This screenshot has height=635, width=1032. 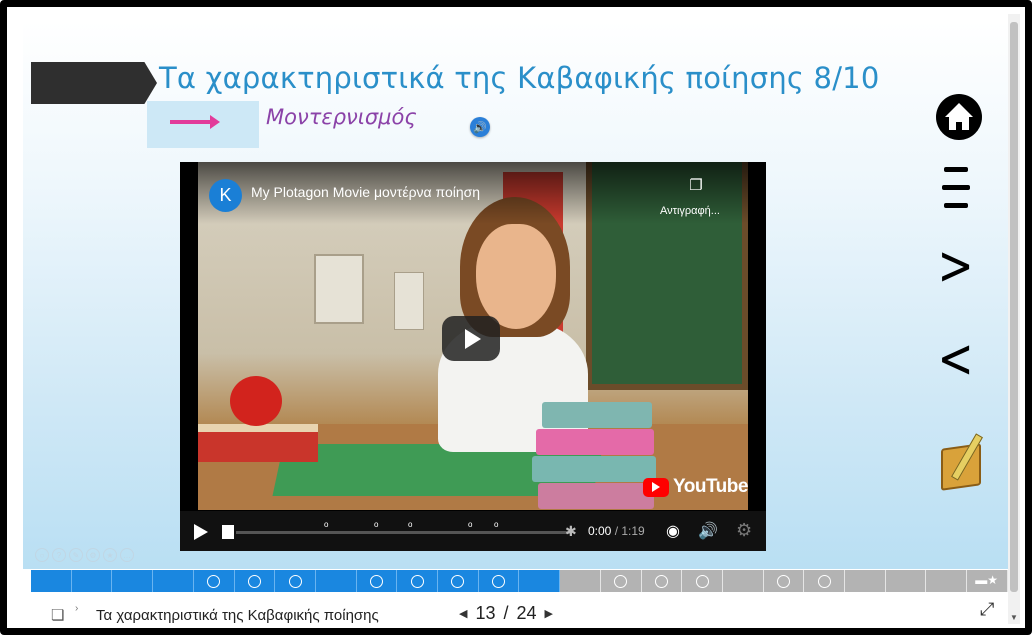 What do you see at coordinates (57, 615) in the screenshot?
I see `toc-icon: ❏` at bounding box center [57, 615].